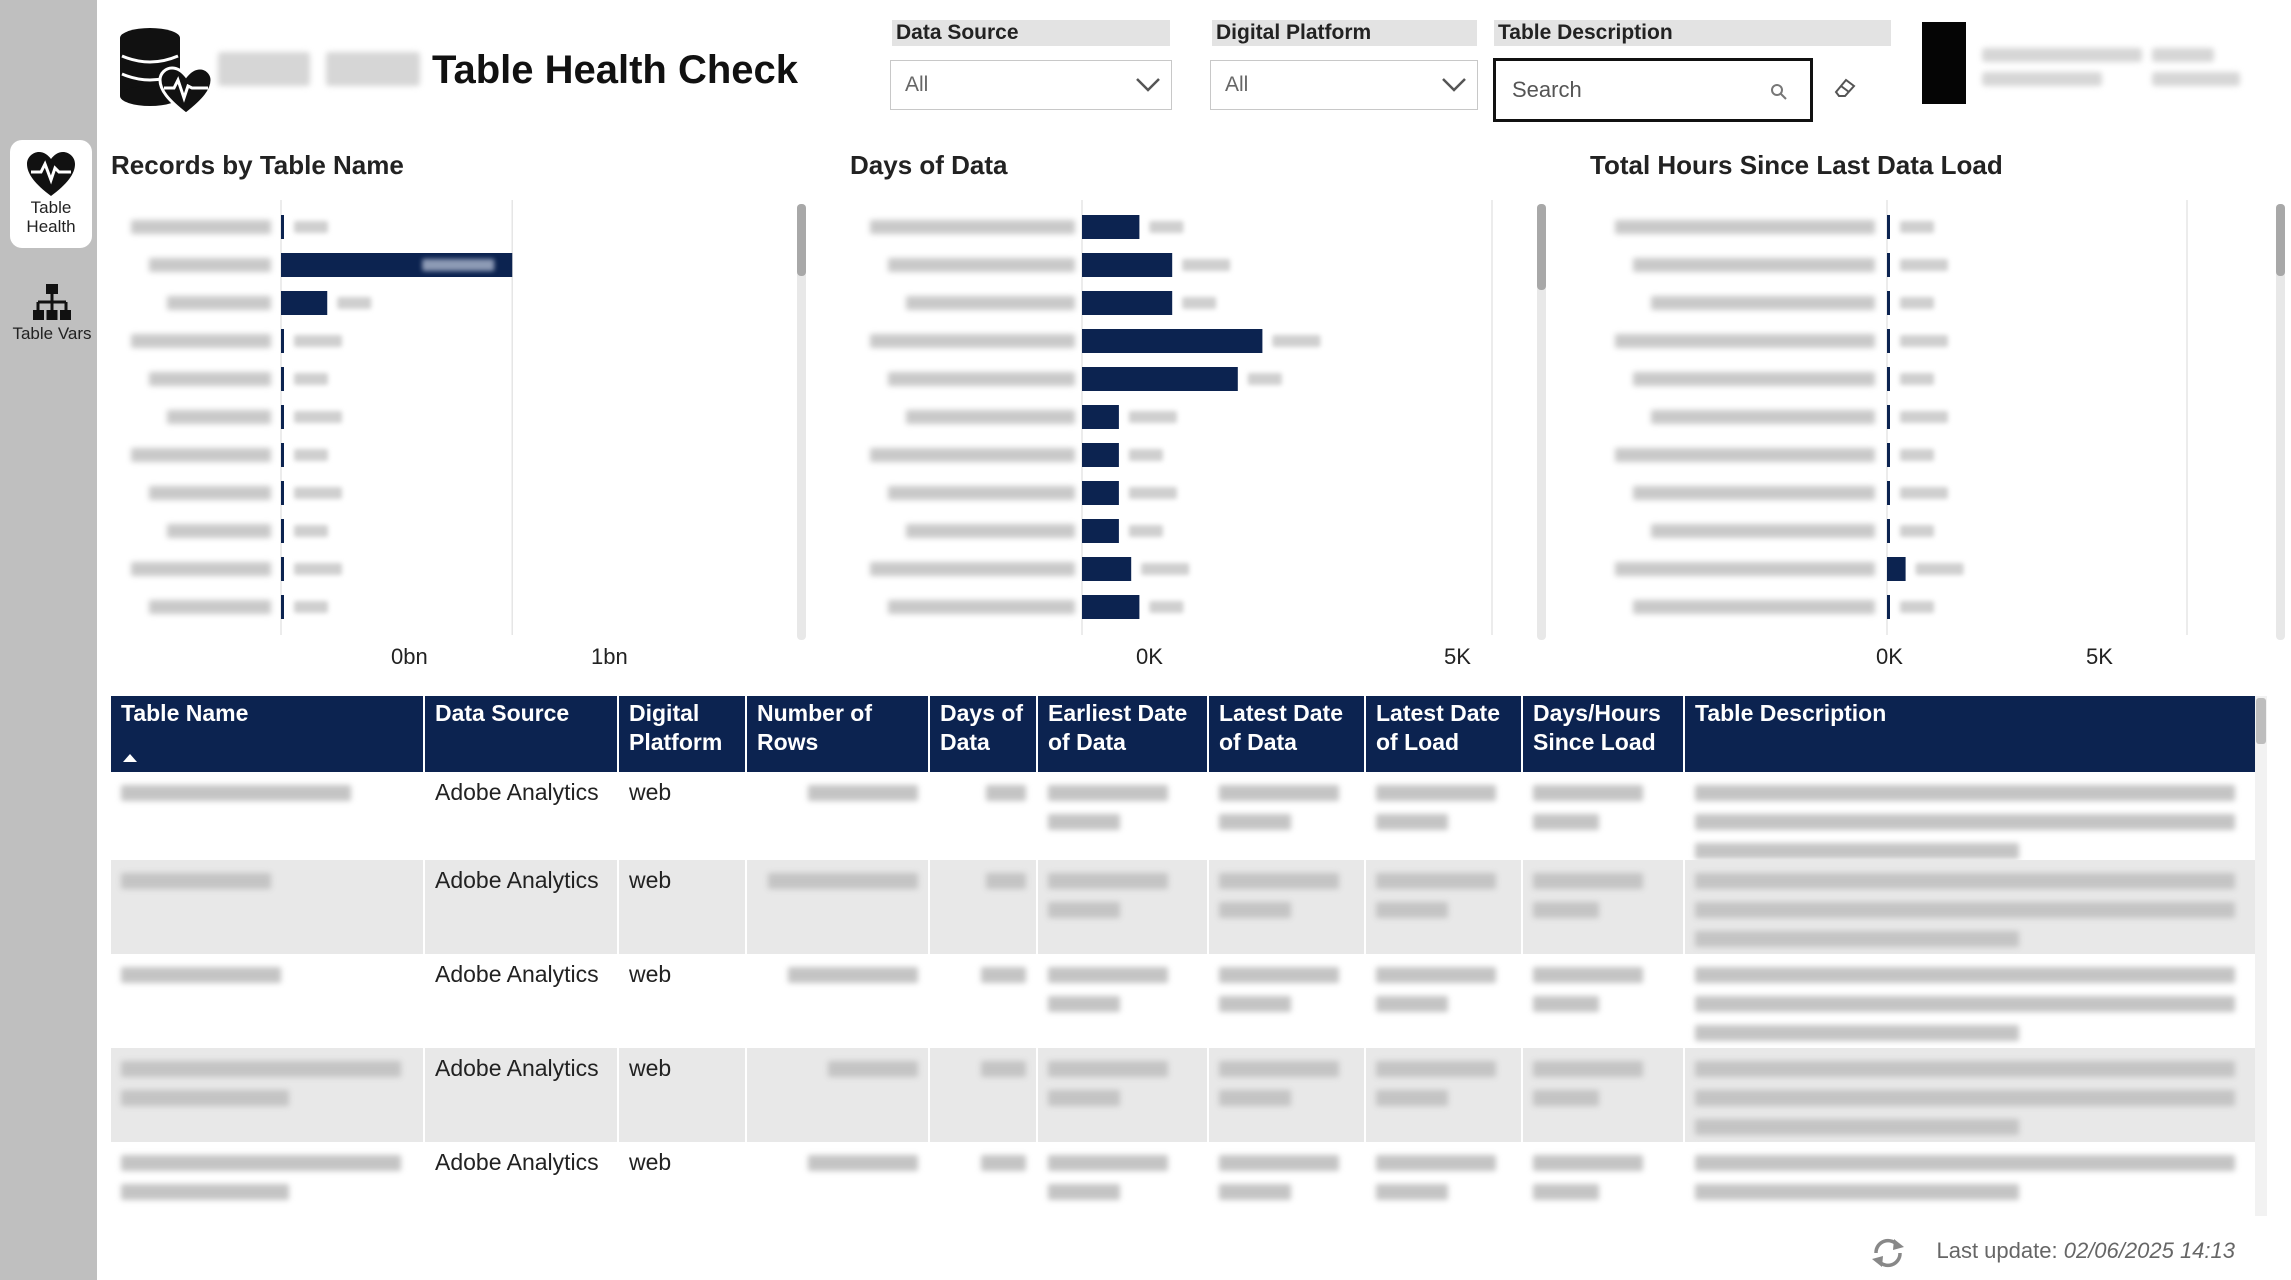 The height and width of the screenshot is (1280, 2291). I want to click on column-header-days-hours-since-load: Days/Hours Since Load, so click(1604, 734).